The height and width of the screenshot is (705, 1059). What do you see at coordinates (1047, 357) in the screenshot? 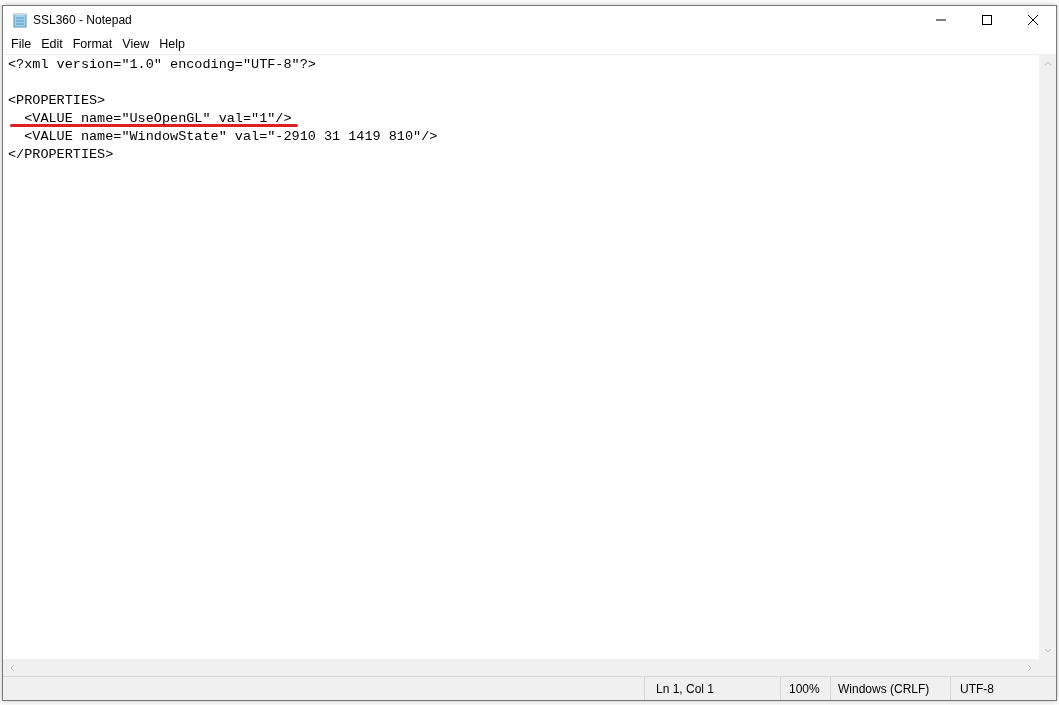
I see `vertical-scrollbar` at bounding box center [1047, 357].